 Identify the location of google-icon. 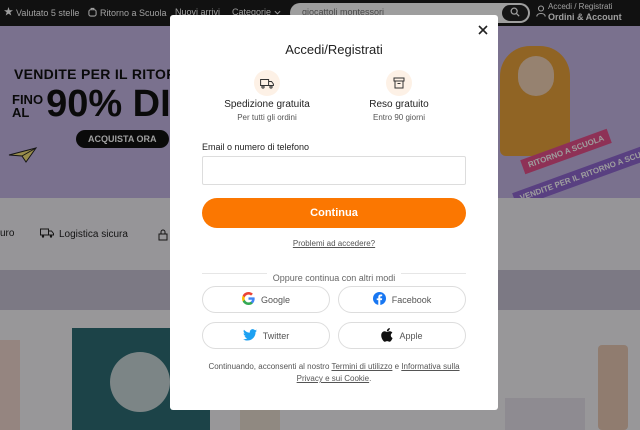
(248, 299).